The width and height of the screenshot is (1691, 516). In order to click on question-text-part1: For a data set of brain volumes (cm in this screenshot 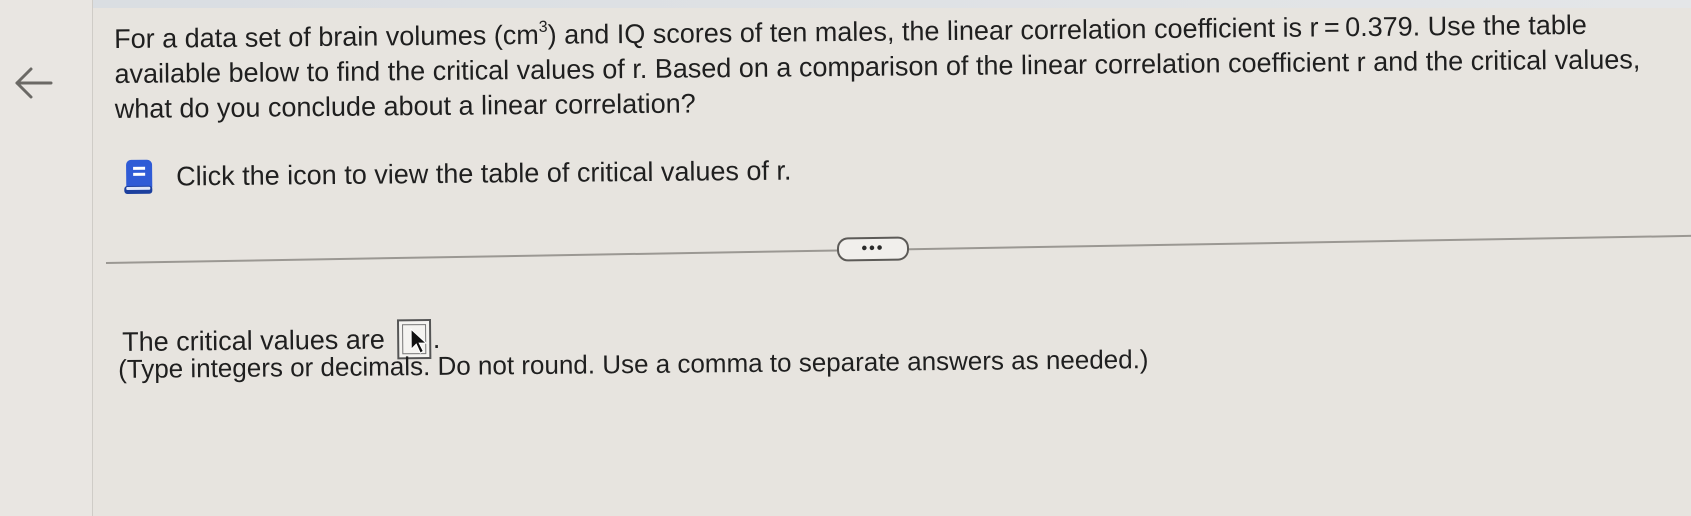, I will do `click(326, 36)`.